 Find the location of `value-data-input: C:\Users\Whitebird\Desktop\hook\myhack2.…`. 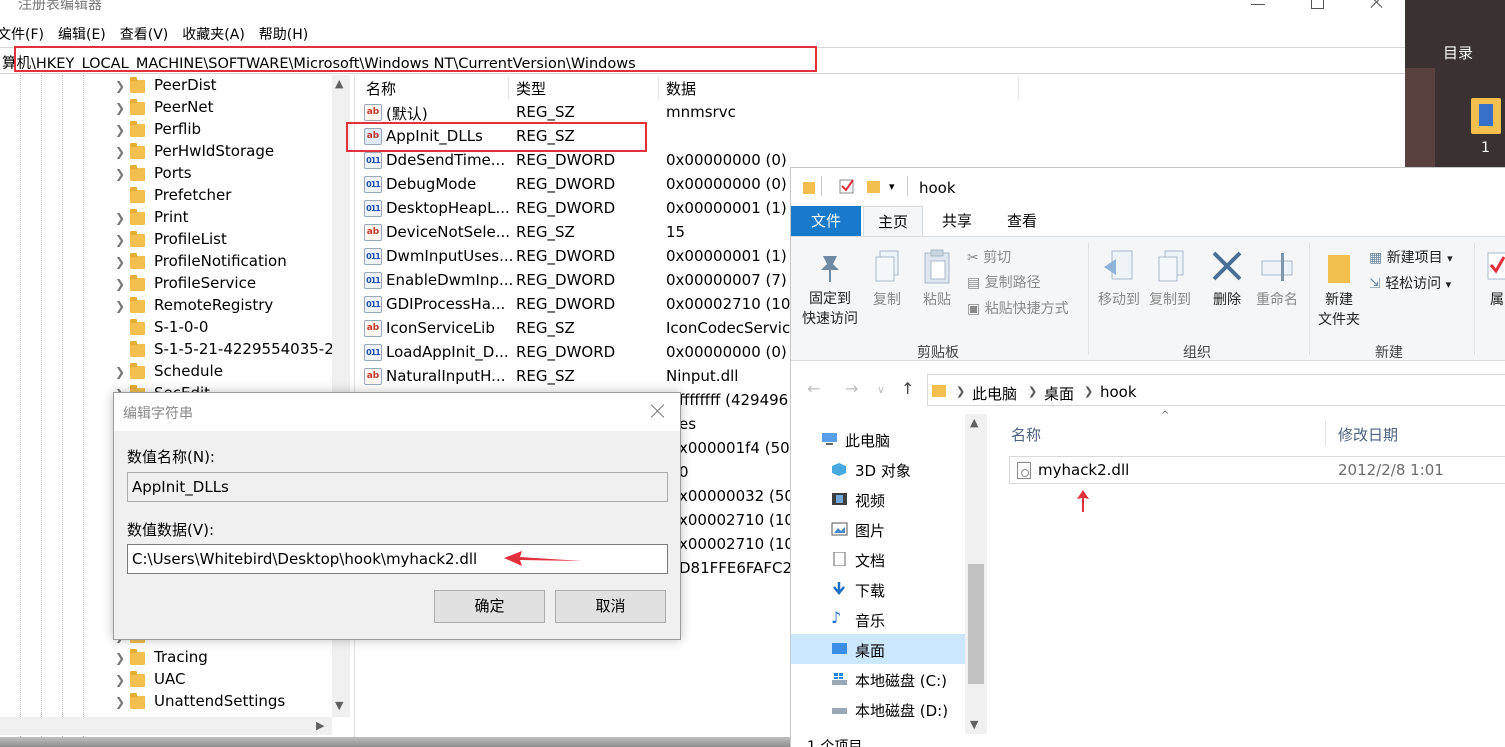

value-data-input: C:\Users\Whitebird\Desktop\hook\myhack2.… is located at coordinates (397, 559).